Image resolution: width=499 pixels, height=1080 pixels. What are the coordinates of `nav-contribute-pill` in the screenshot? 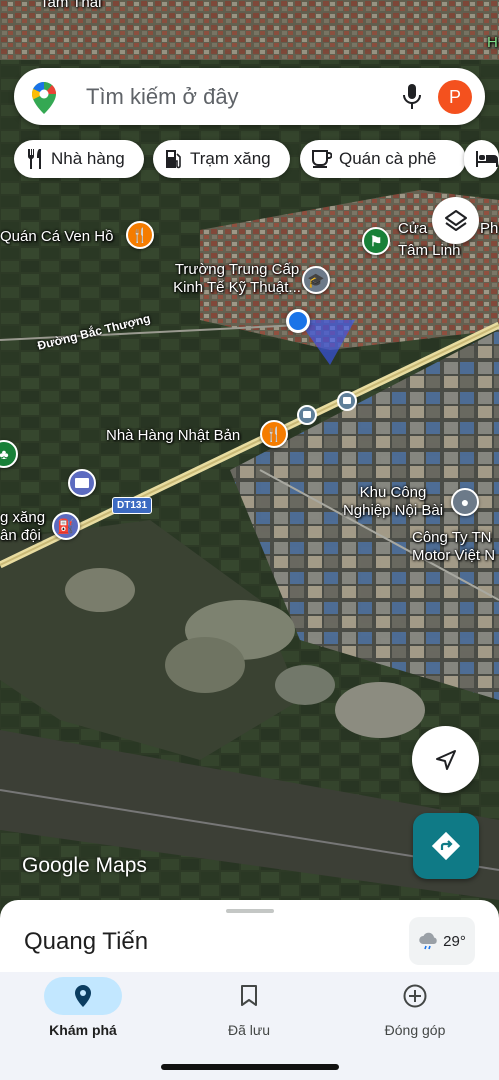 It's located at (415, 996).